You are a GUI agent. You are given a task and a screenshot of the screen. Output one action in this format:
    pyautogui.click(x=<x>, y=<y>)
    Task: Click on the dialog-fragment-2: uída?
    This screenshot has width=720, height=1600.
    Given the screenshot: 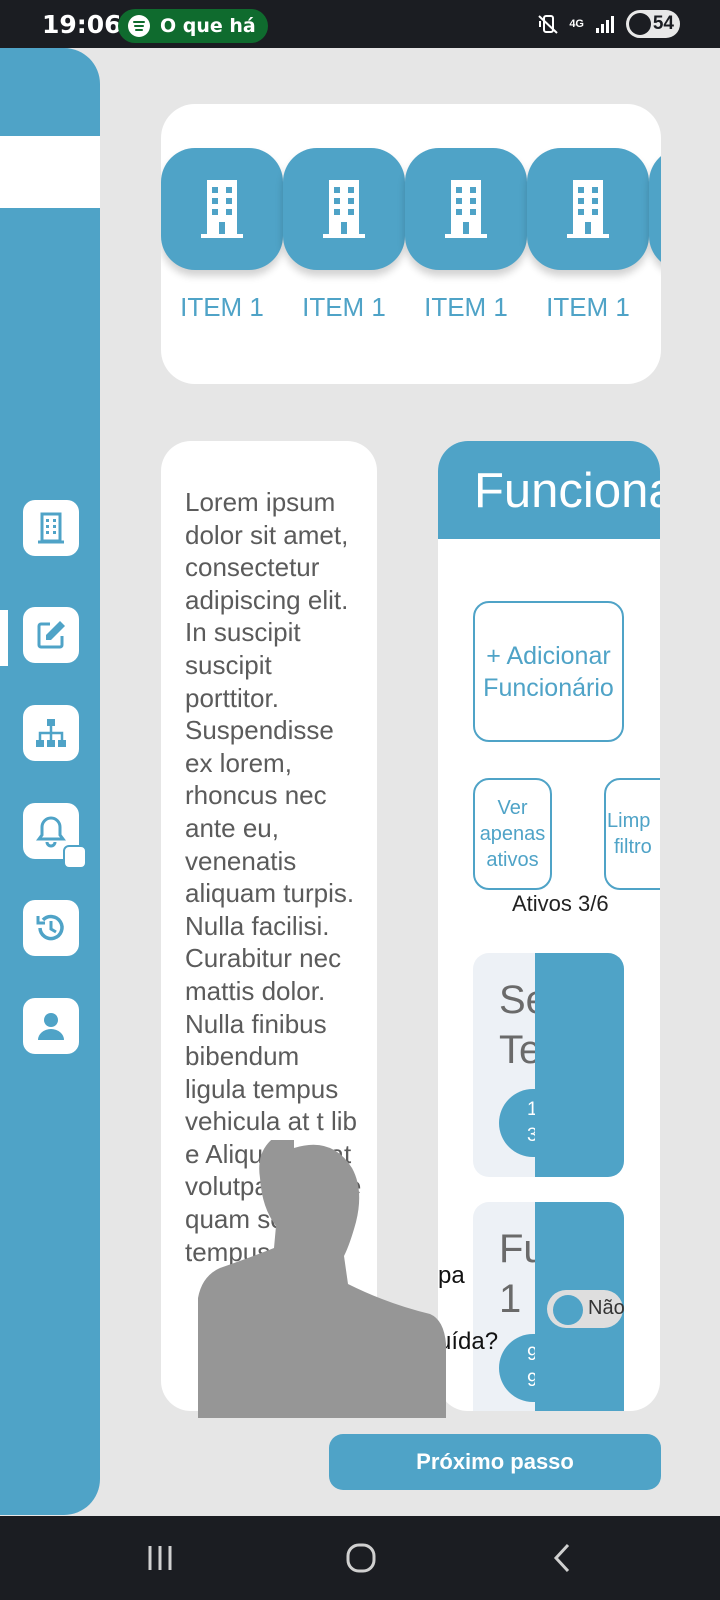 What is the action you would take?
    pyautogui.click(x=468, y=1341)
    